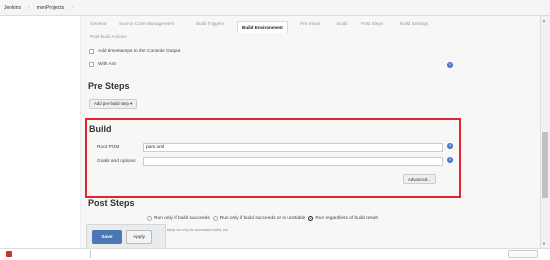  Describe the element at coordinates (107, 64) in the screenshot. I see `with-ant-label: With Ant` at that location.